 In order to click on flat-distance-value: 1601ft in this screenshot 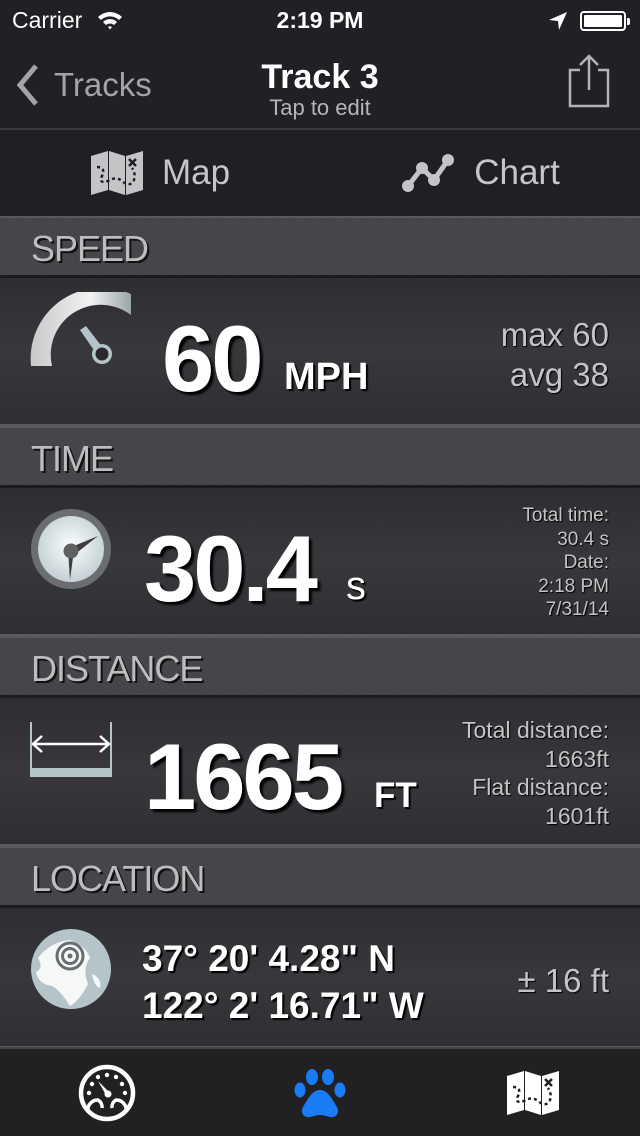, I will do `click(577, 815)`.